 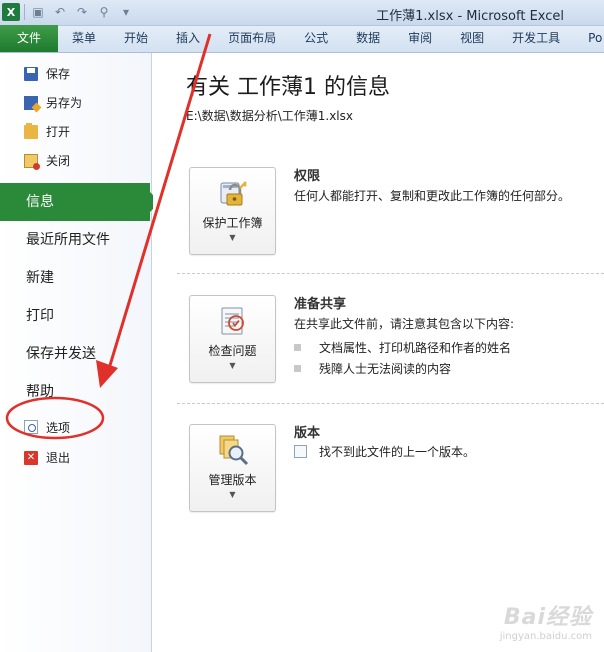 I want to click on ribbon-tabs: 文件 菜单 开始 插入 页面布局 公式 数据 审阅 视图 开发工具 Po, so click(x=302, y=39).